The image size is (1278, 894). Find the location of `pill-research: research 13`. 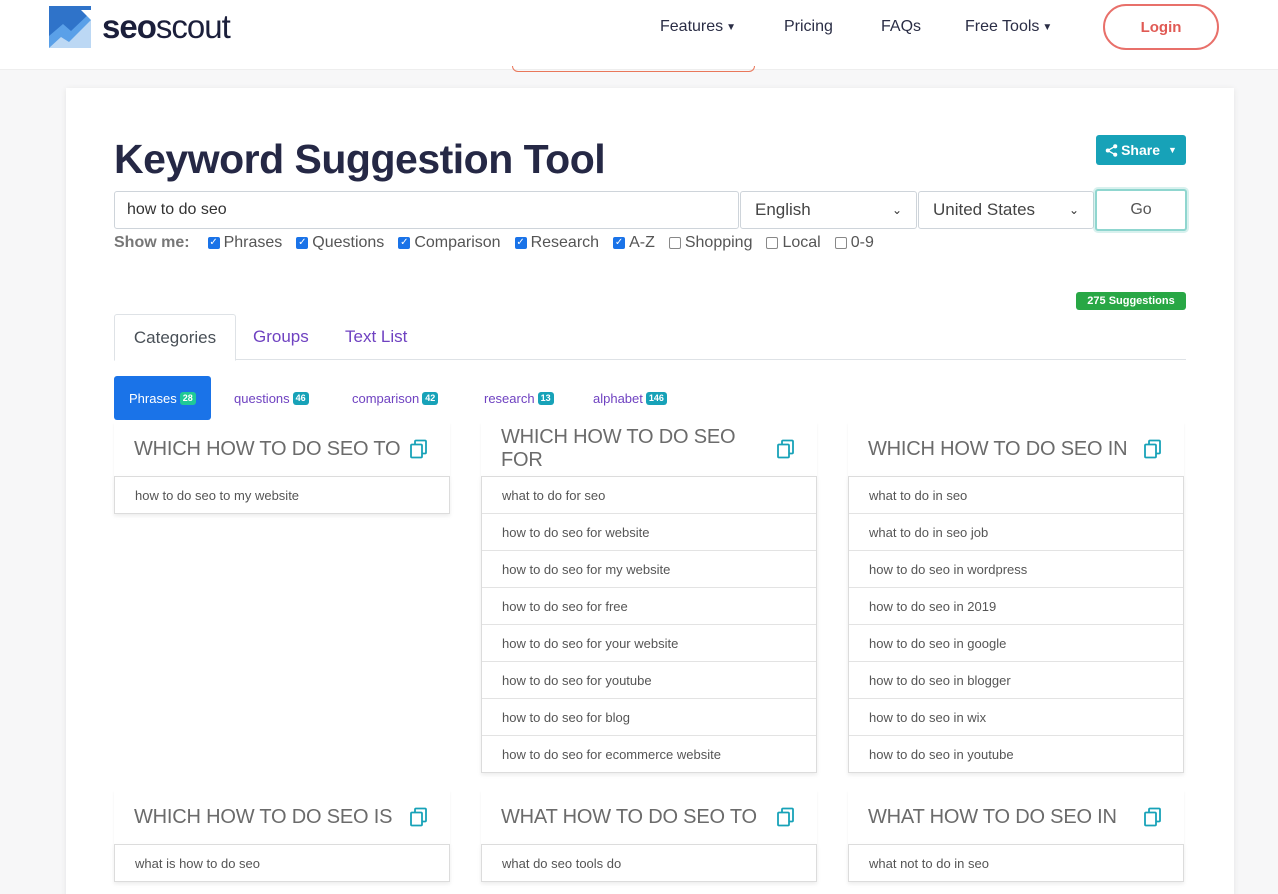

pill-research: research 13 is located at coordinates (519, 398).